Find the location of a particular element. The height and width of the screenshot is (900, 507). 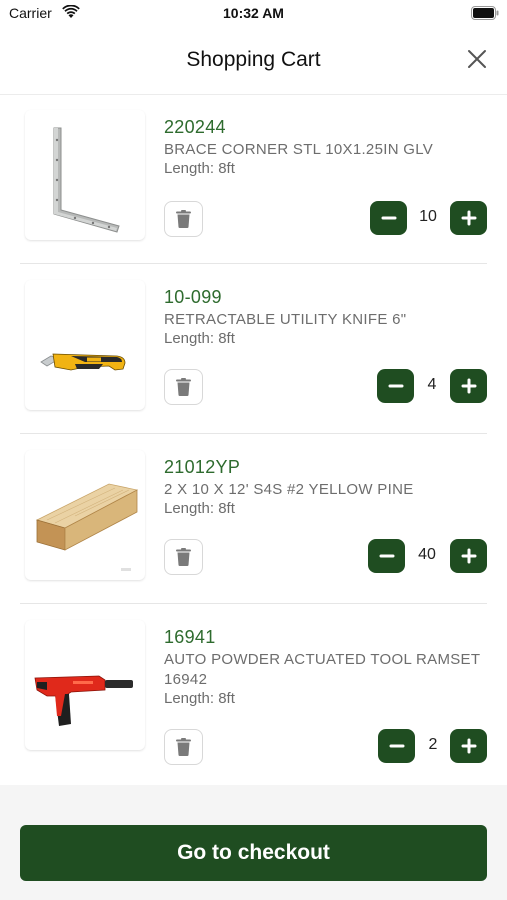

item-description: RETRACTABLE UTILITY KNIFE 6" is located at coordinates (285, 319).